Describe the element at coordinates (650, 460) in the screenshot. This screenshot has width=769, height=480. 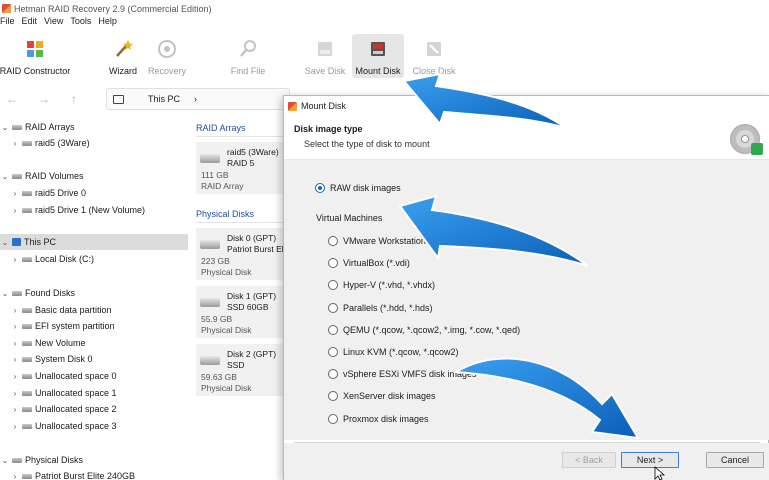
I see `next-button: Next >` at that location.